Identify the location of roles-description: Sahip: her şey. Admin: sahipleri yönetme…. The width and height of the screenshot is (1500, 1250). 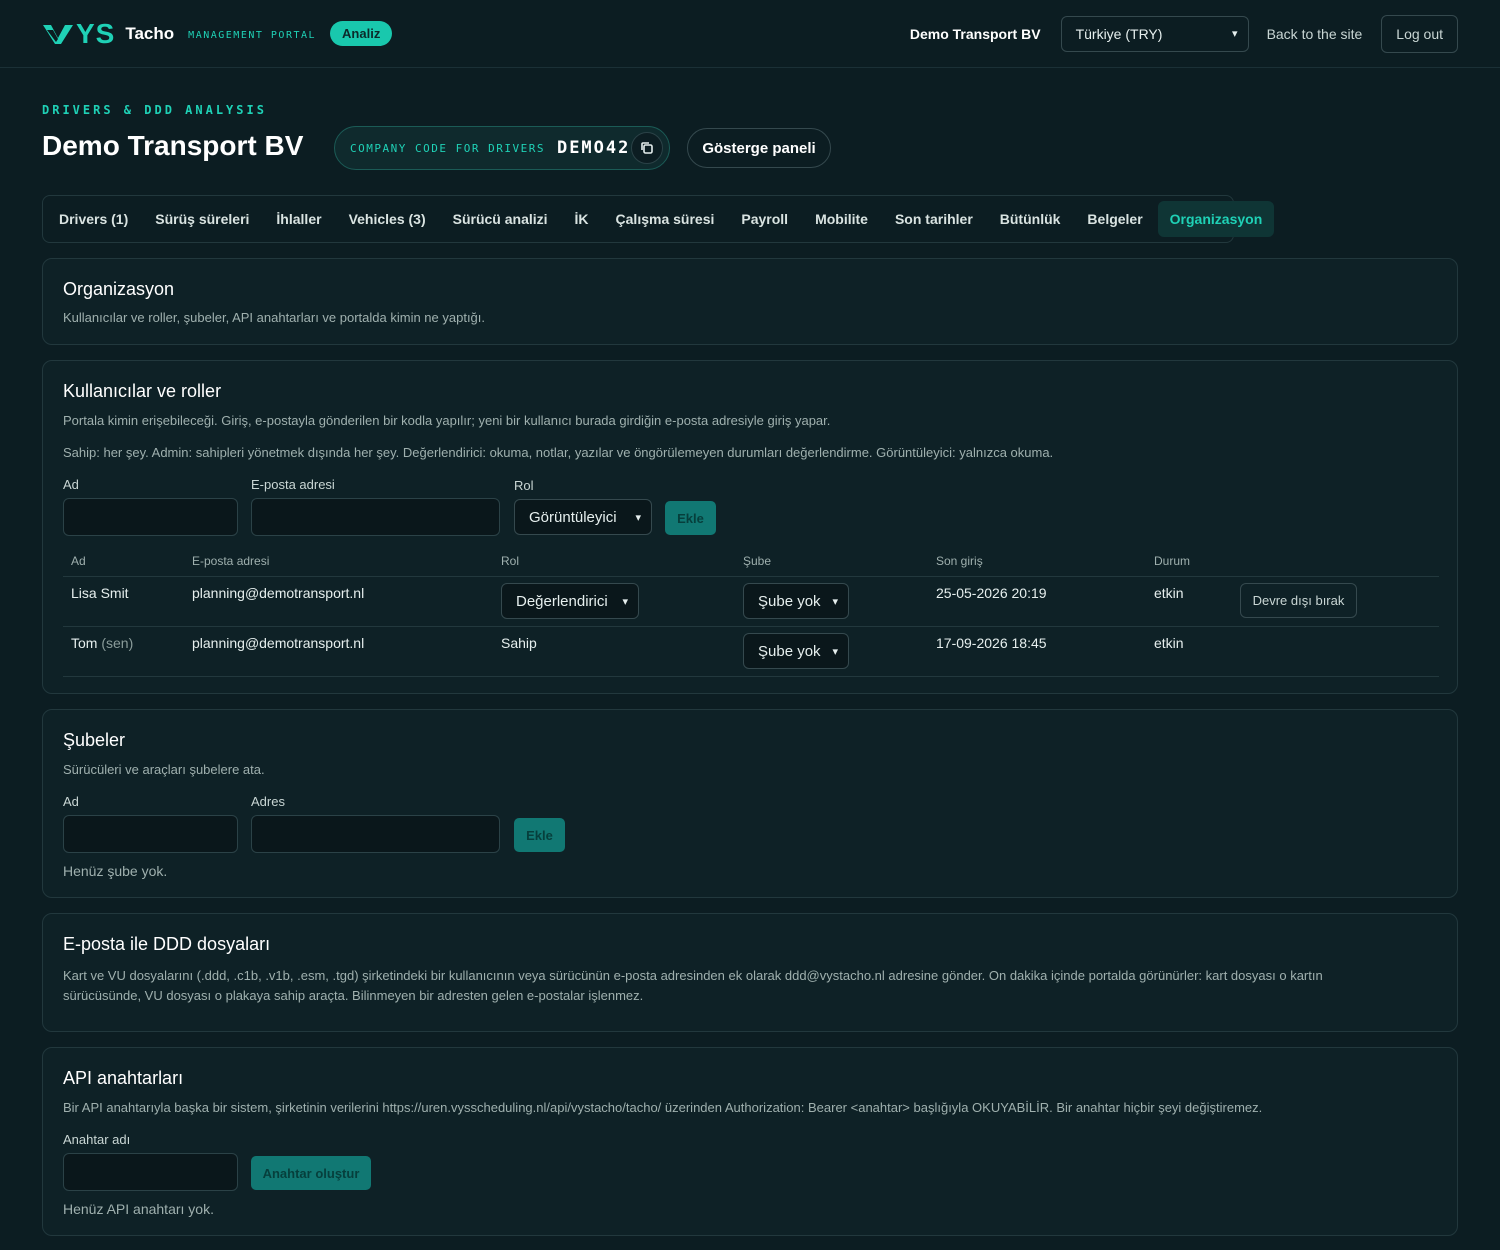
(558, 452).